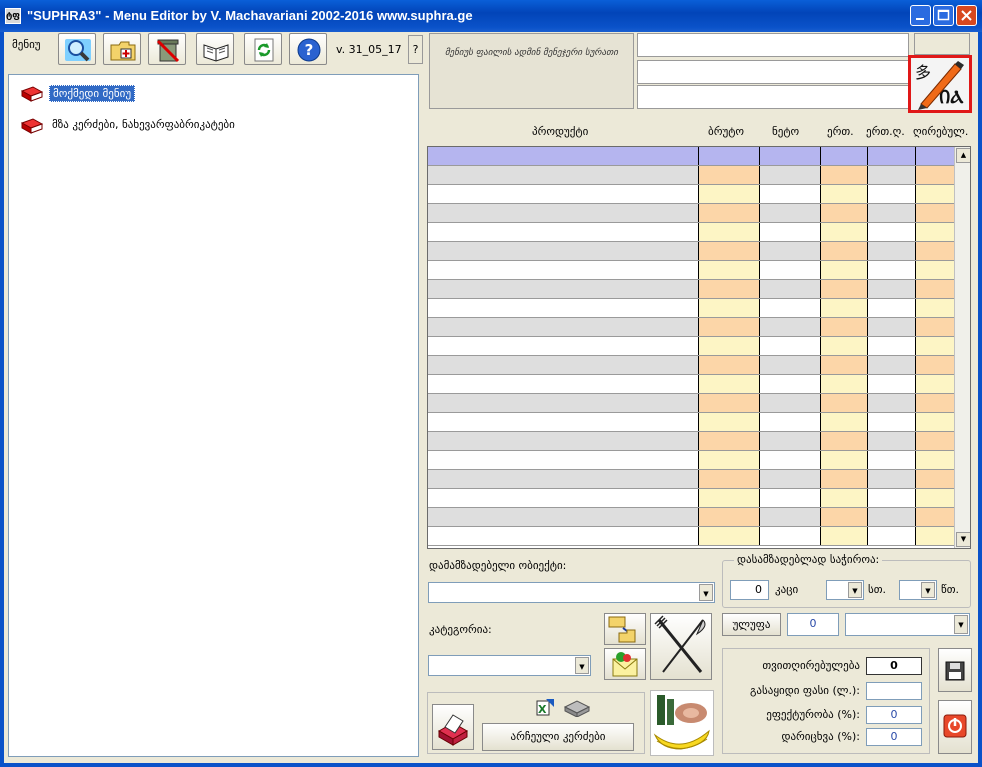 This screenshot has height=767, width=982. What do you see at coordinates (751, 624) in the screenshot?
I see `portion-button: ულუფა` at bounding box center [751, 624].